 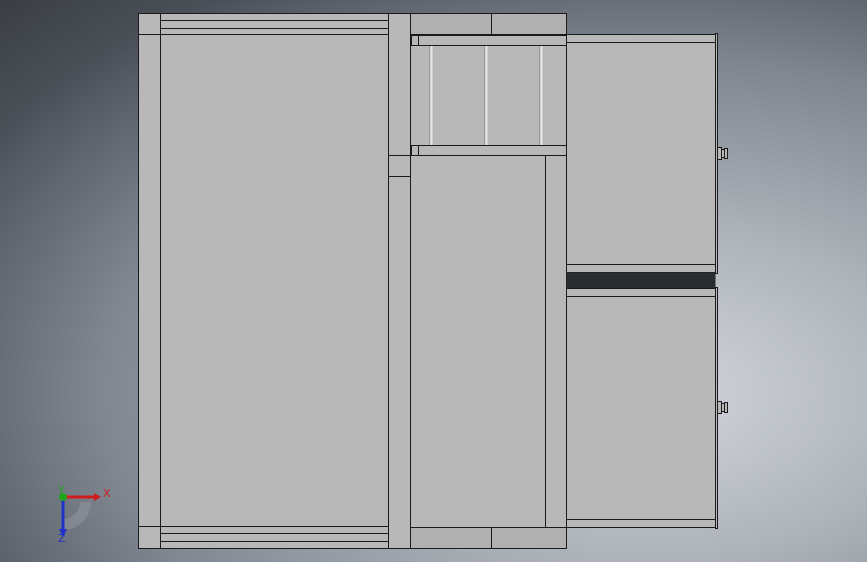 I want to click on bottom-cap, so click(x=488, y=538).